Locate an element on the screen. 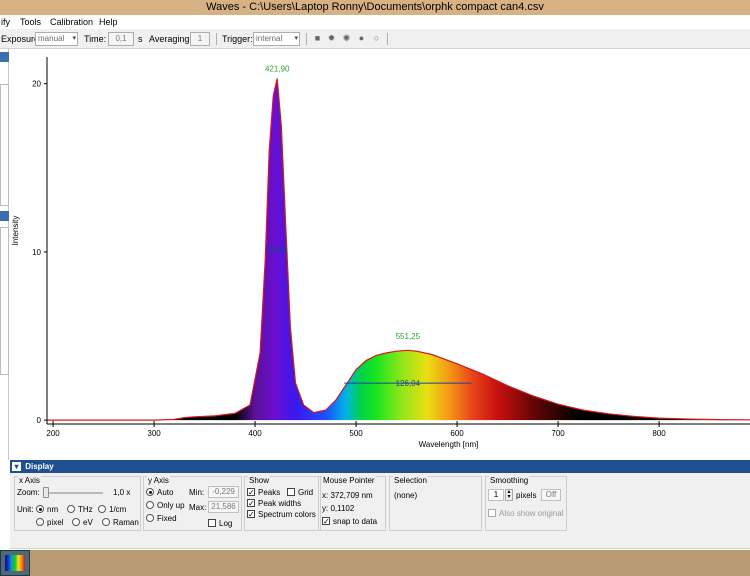 This screenshot has width=750, height=576. x-tick-label: 300 is located at coordinates (154, 433).